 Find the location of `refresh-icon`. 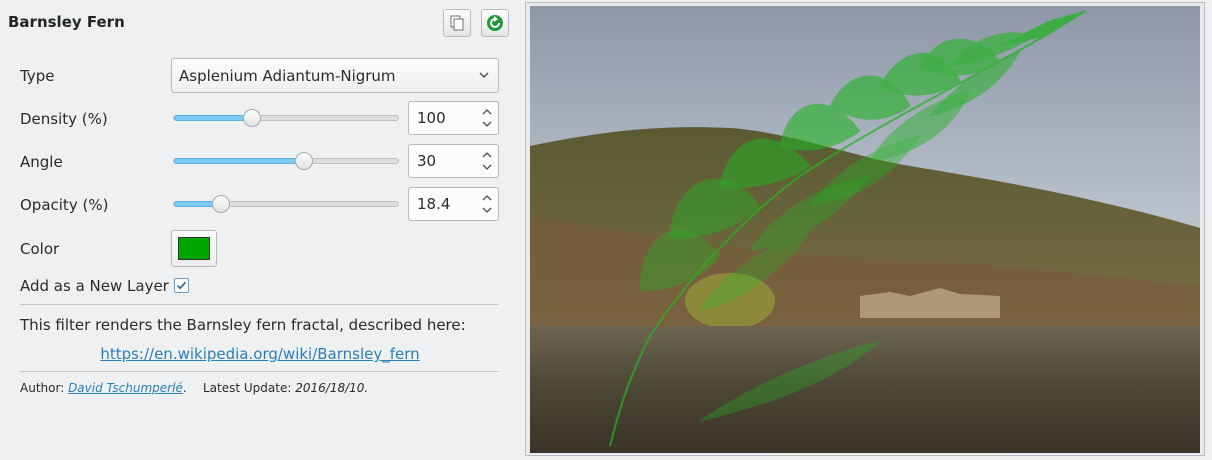

refresh-icon is located at coordinates (495, 23).